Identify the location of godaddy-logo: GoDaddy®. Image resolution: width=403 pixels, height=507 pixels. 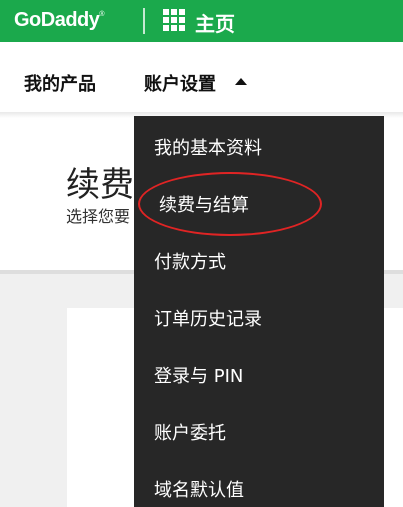
(59, 20).